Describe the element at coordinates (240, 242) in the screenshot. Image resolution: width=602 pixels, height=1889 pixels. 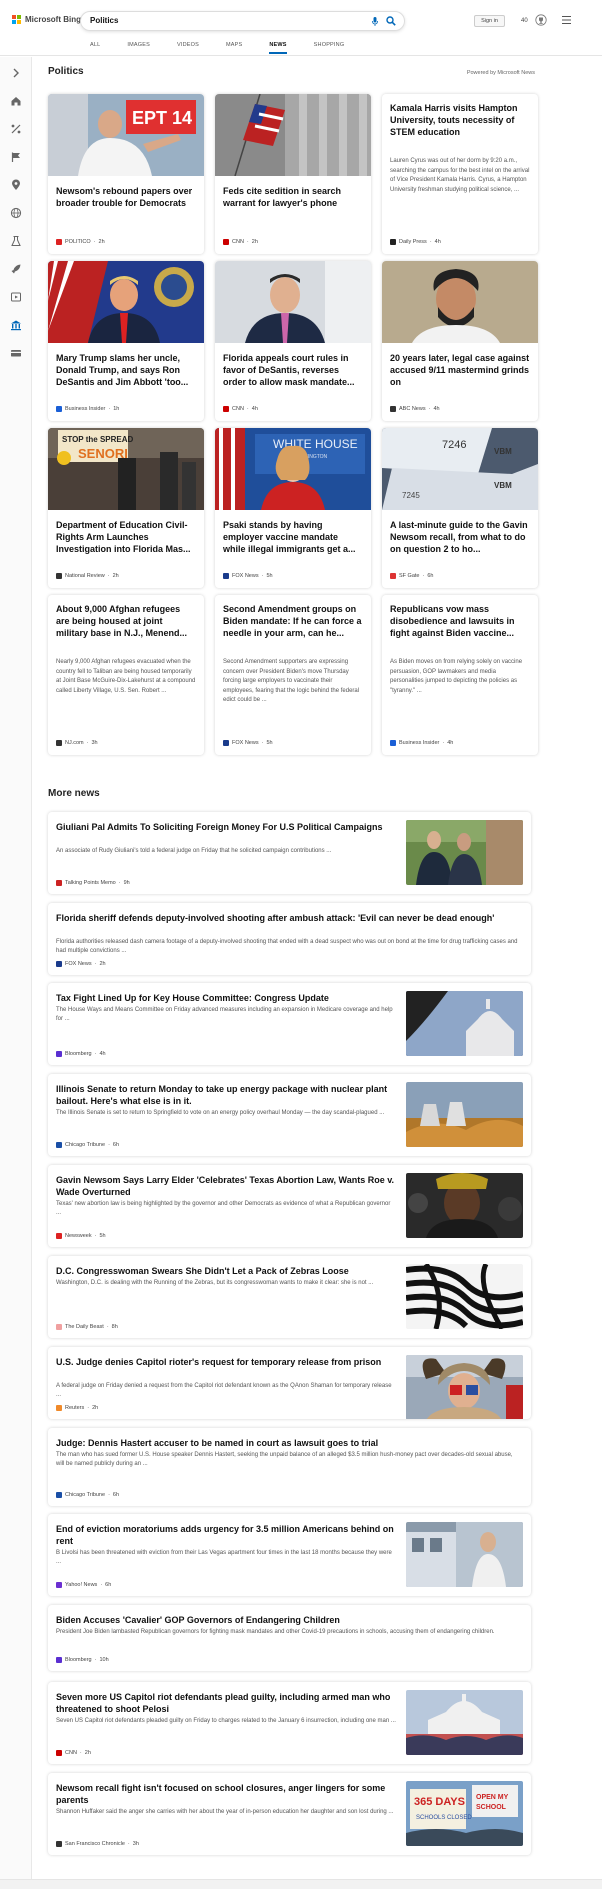
I see `news-card-source: CNN · 2h` at that location.